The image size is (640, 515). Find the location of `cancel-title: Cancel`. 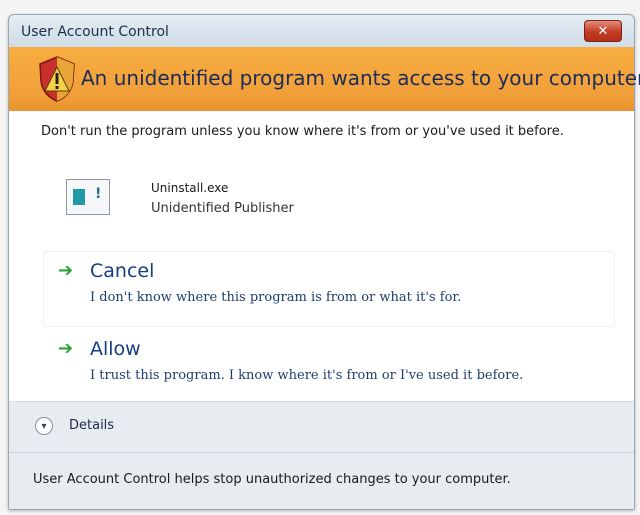

cancel-title: Cancel is located at coordinates (122, 271).